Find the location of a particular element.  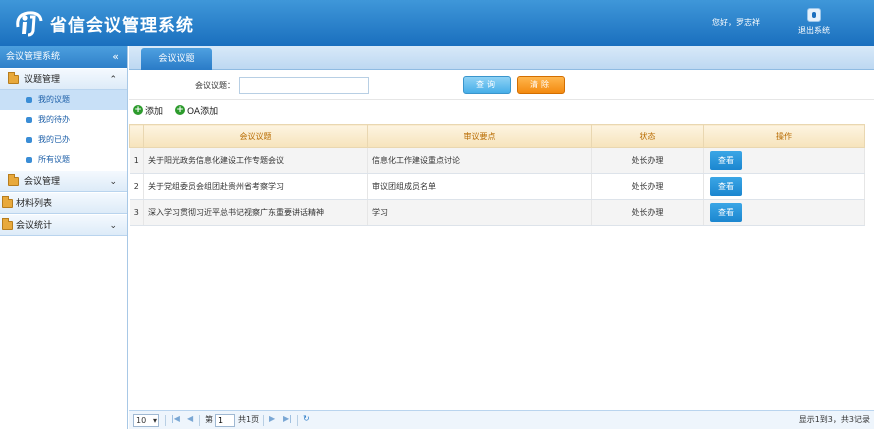

sidebar-group-topic-management: 议题管理 is located at coordinates (63, 79).